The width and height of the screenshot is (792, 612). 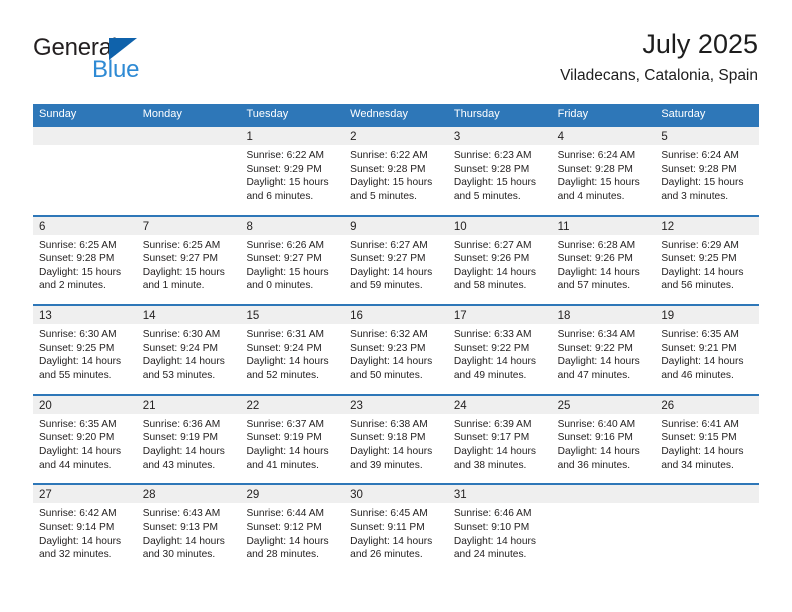 What do you see at coordinates (179, 465) in the screenshot?
I see `daylight-text-line2: and 43 minutes.` at bounding box center [179, 465].